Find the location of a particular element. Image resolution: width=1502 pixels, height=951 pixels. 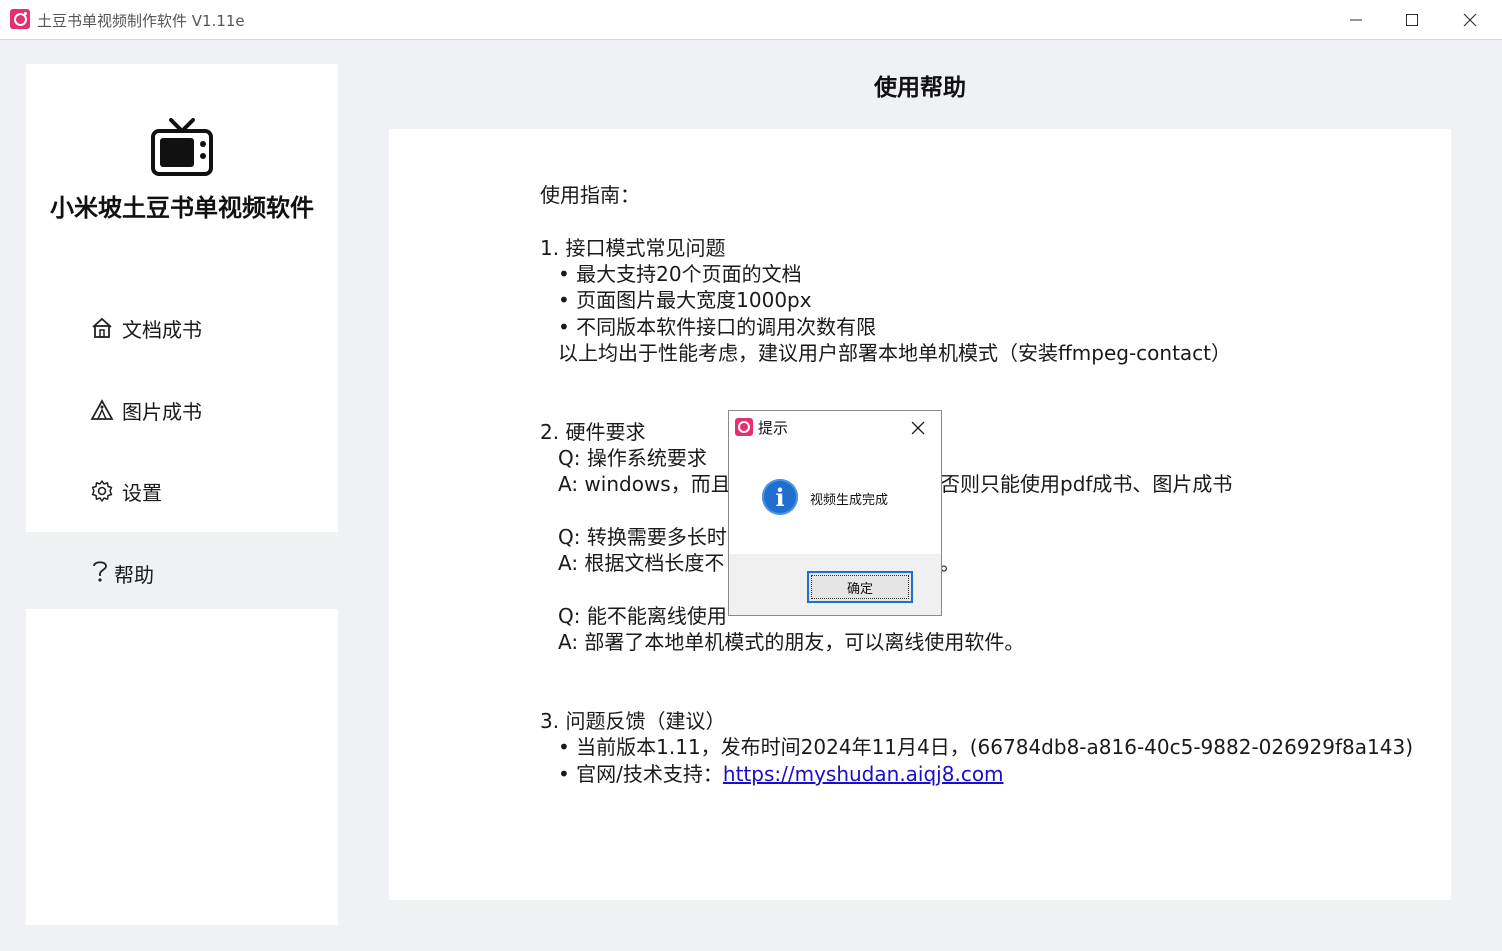

website-link: https://myshudan.aiqj8.com is located at coordinates (863, 774).